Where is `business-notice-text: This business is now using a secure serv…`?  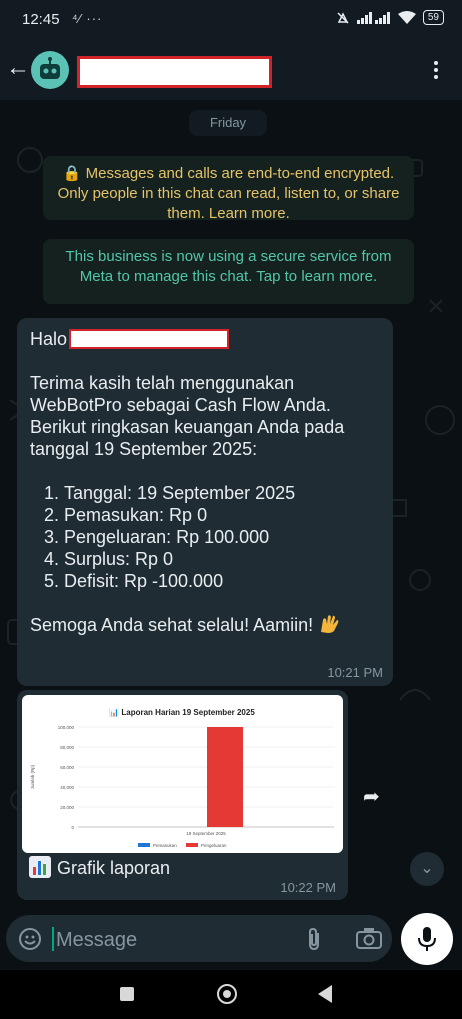 business-notice-text: This business is now using a secure serv… is located at coordinates (228, 266).